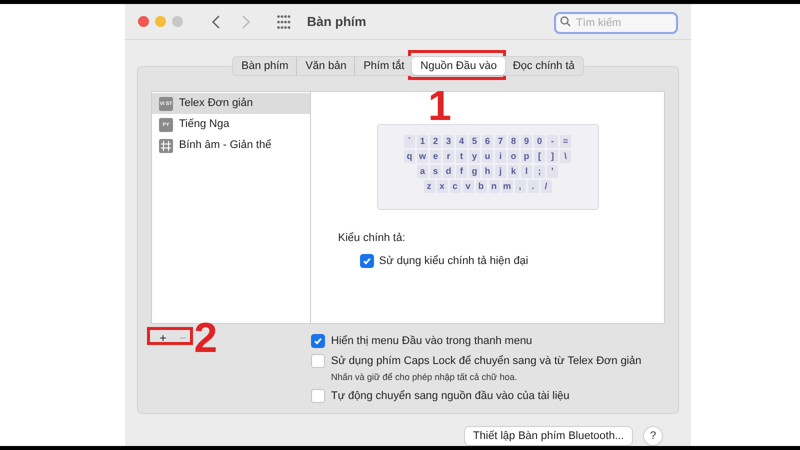 The image size is (800, 450). What do you see at coordinates (533, 186) in the screenshot?
I see `key-label: .` at bounding box center [533, 186].